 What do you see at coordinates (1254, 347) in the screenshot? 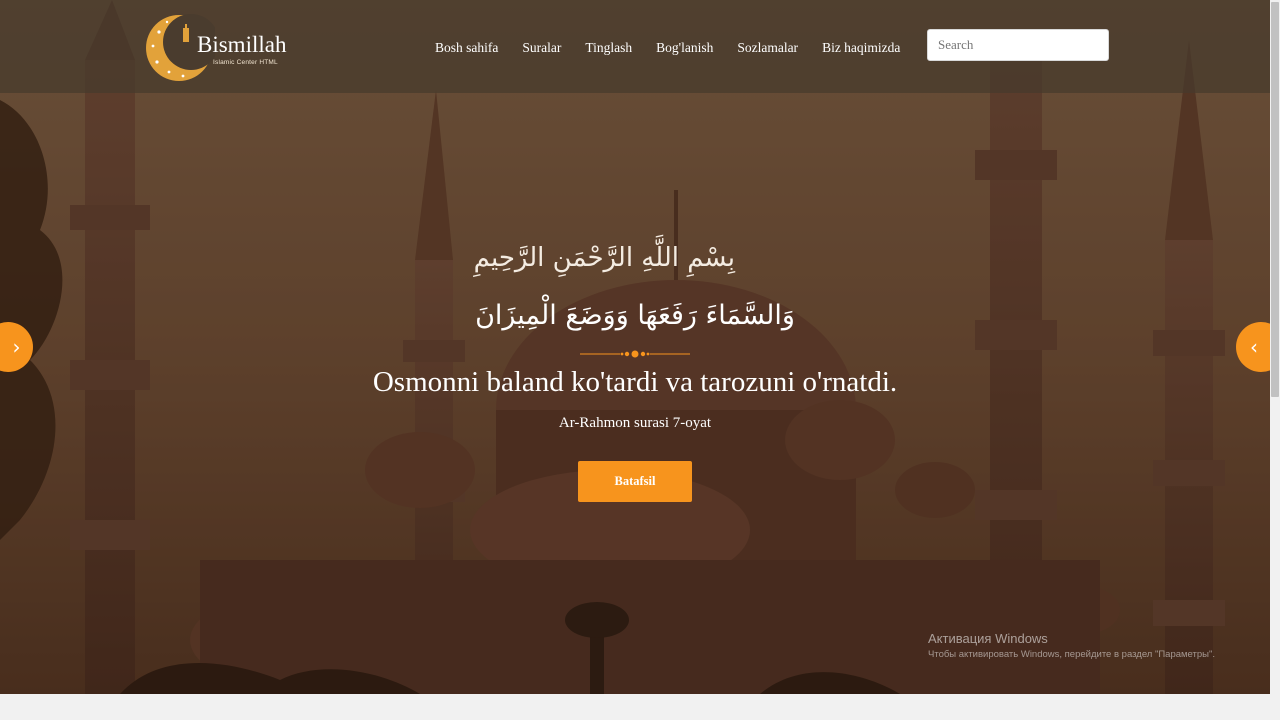
I see `chevron-left-icon: ‹` at bounding box center [1254, 347].